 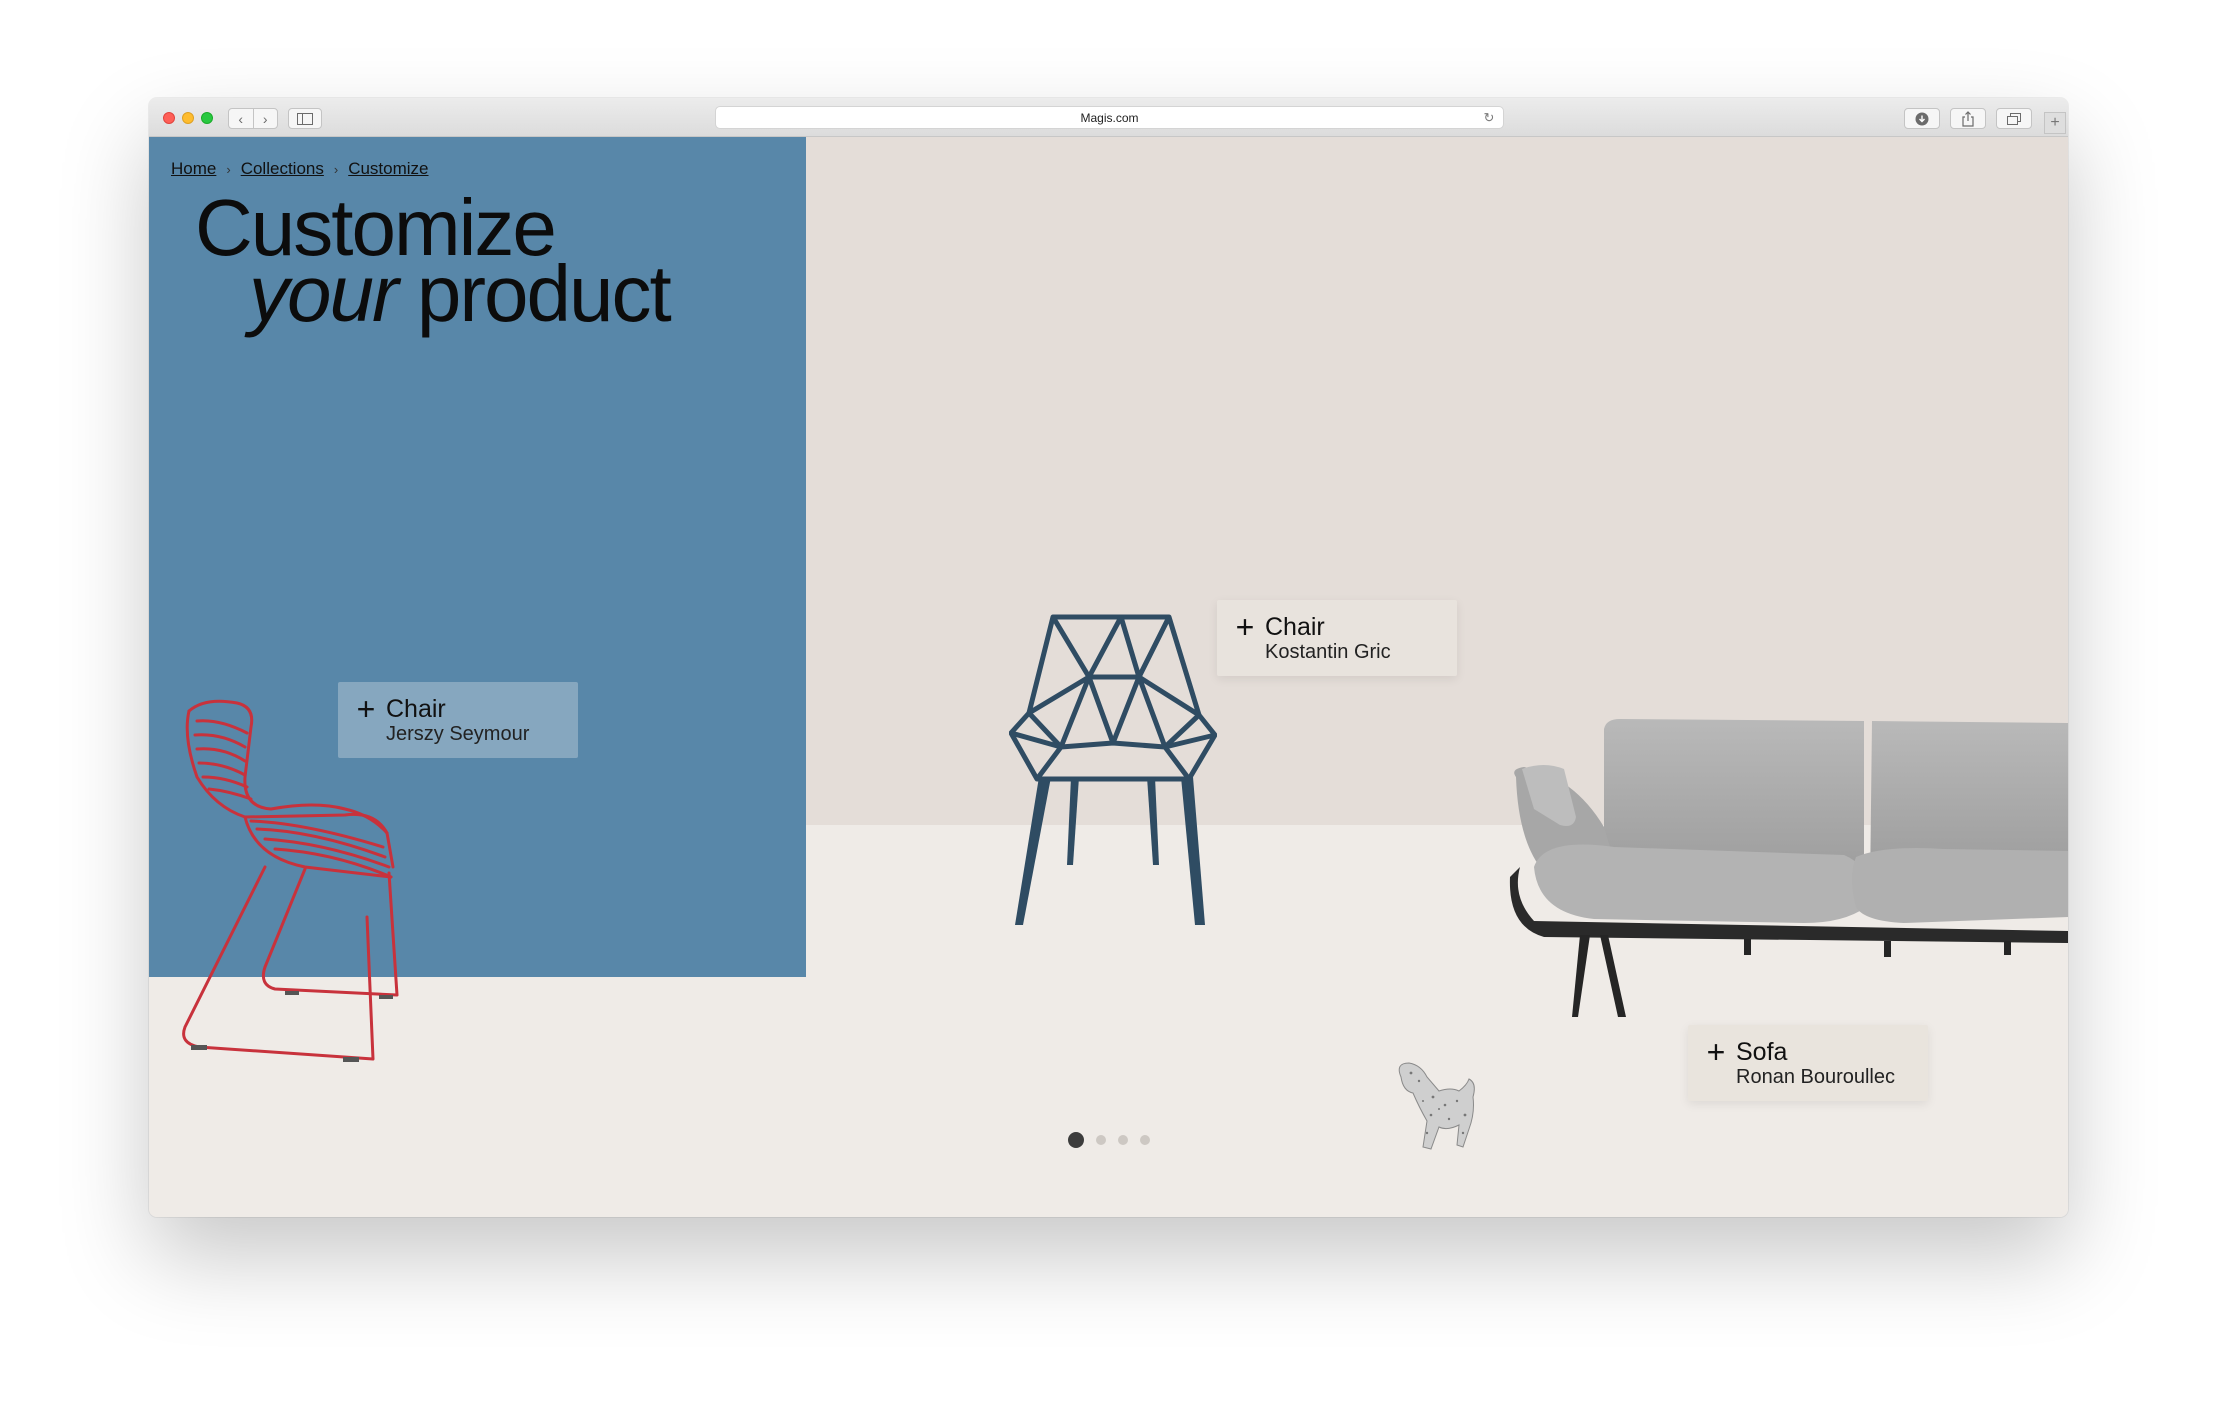 I want to click on product-type: Sofa, so click(x=1762, y=1052).